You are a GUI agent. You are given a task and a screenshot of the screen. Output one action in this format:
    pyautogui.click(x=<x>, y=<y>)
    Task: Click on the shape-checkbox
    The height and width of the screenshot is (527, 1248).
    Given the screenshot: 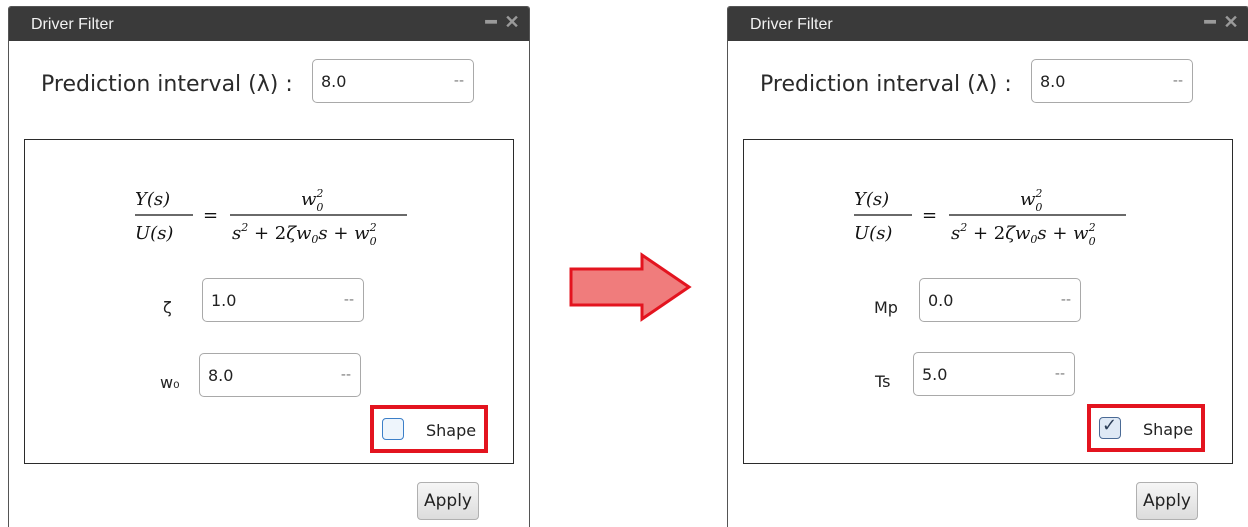 What is the action you would take?
    pyautogui.click(x=393, y=429)
    